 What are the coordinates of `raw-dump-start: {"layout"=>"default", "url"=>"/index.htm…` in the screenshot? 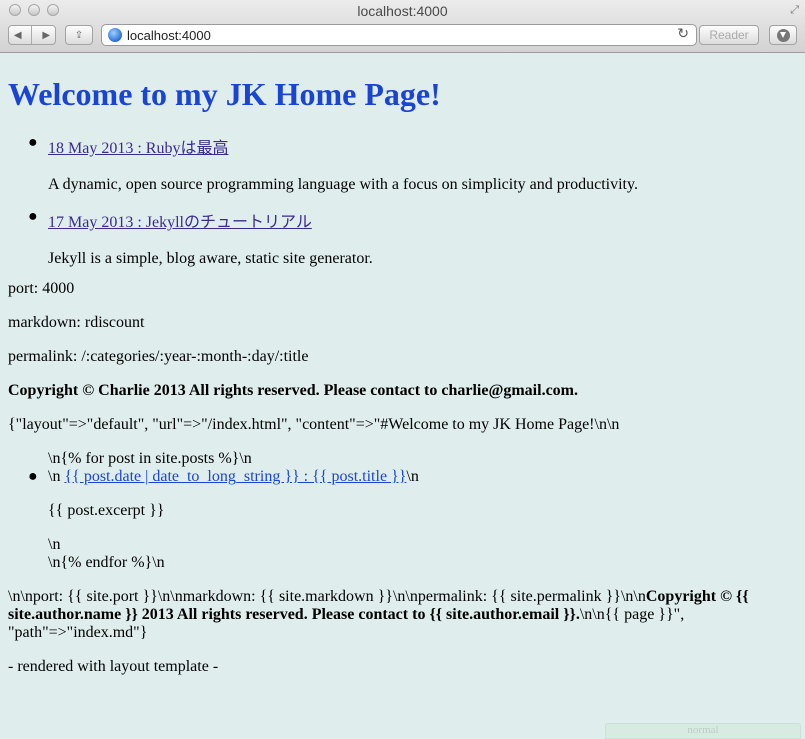 It's located at (314, 424).